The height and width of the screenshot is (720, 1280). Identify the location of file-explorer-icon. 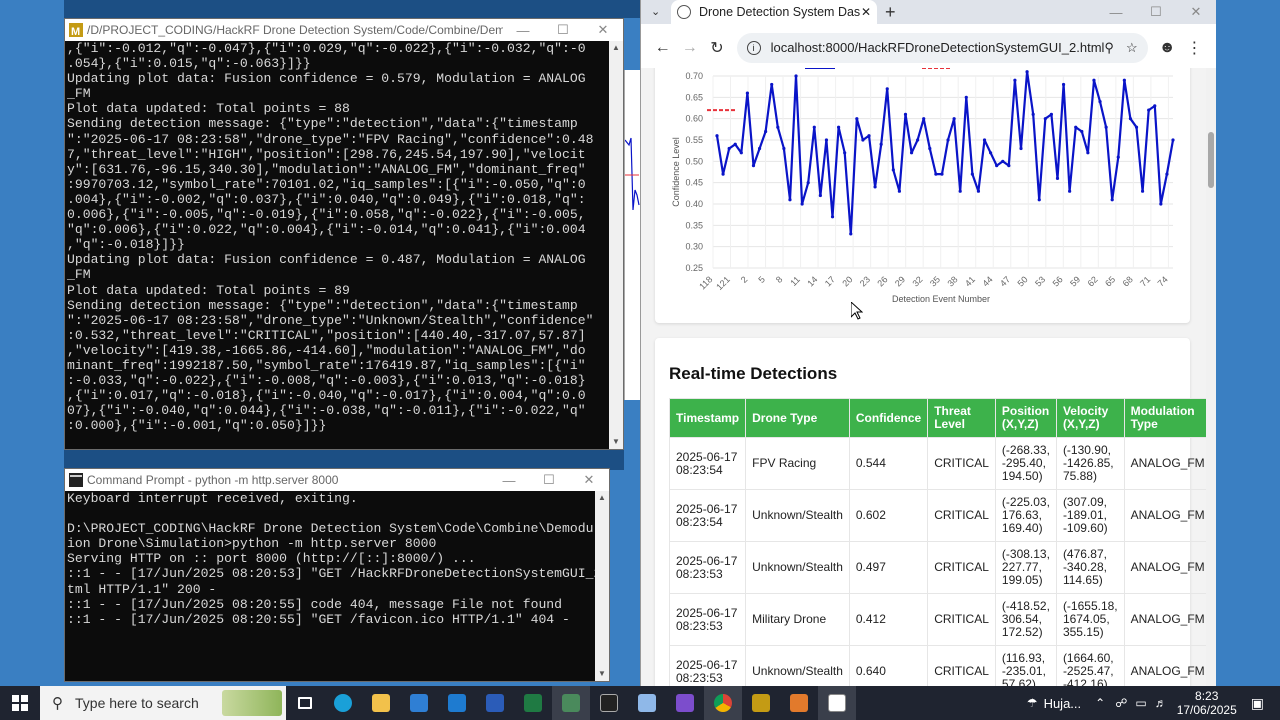
(381, 703).